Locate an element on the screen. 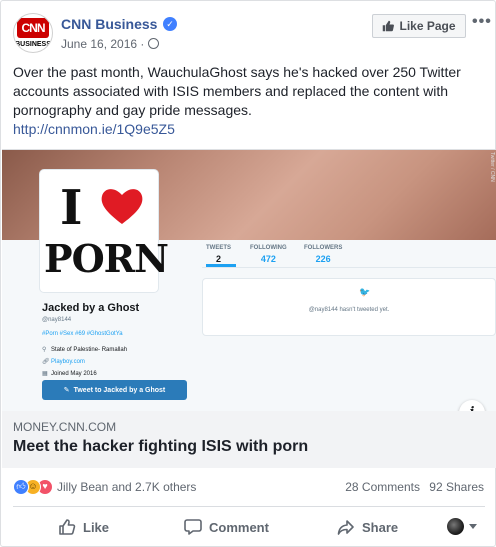 Image resolution: width=496 pixels, height=547 pixels. post-link: http://cnnmon.ie/1Q9e5Z5 is located at coordinates (249, 129).